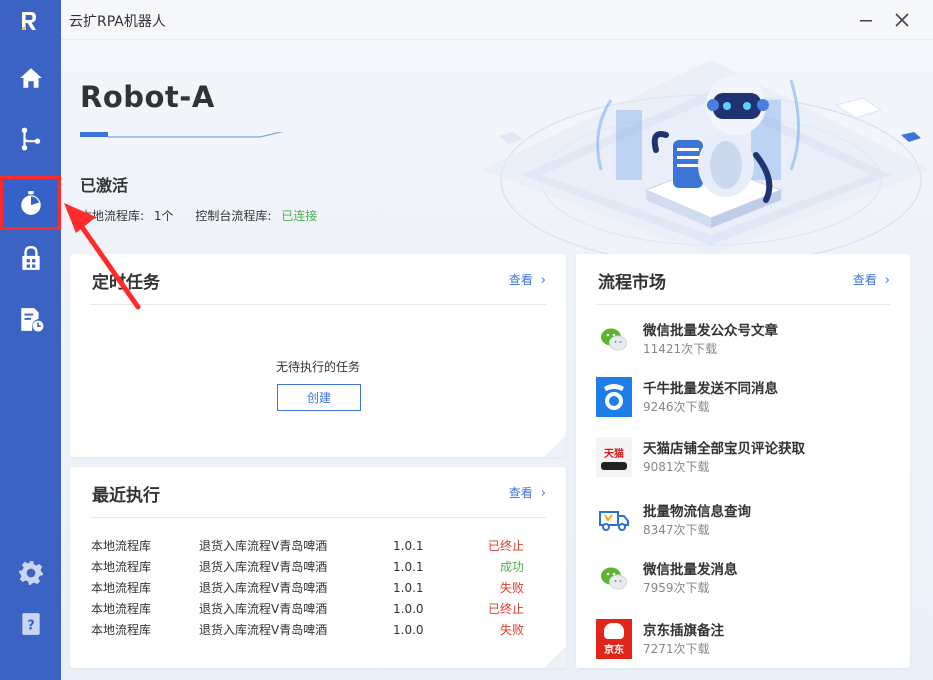  Describe the element at coordinates (676, 649) in the screenshot. I see `market-item-downloads: 7271次下载` at that location.